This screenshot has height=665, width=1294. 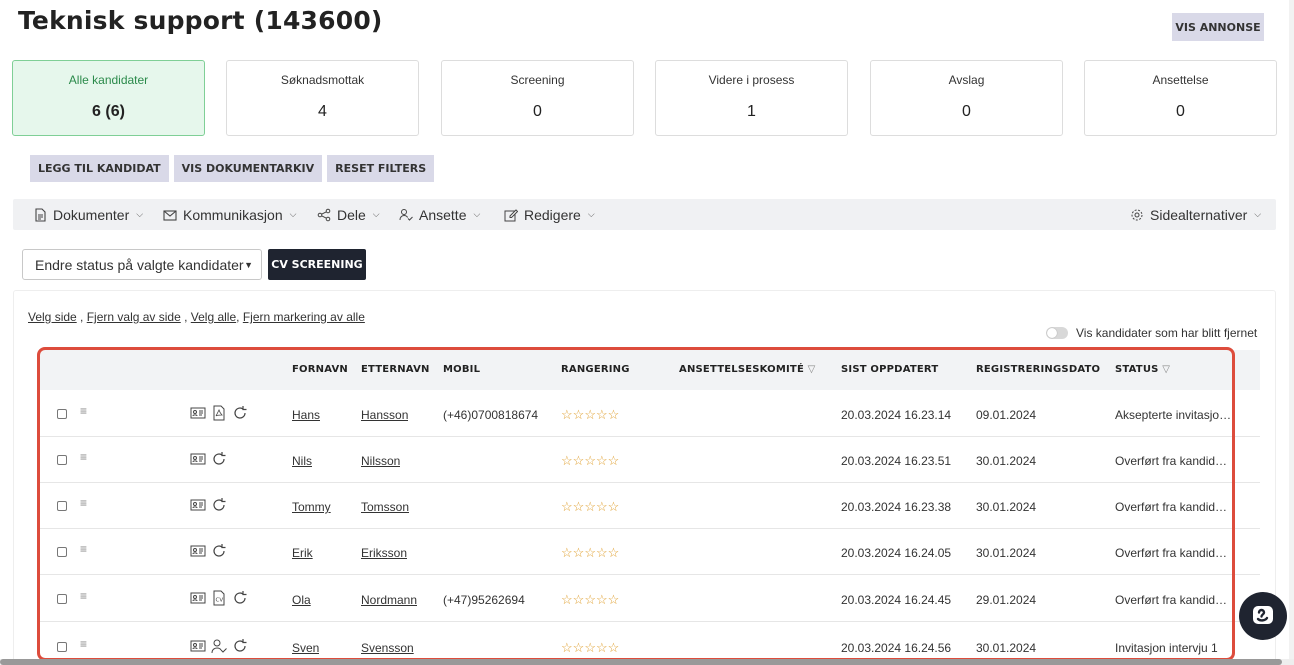 I want to click on cv-screening-button: CV SCREENING, so click(x=317, y=264).